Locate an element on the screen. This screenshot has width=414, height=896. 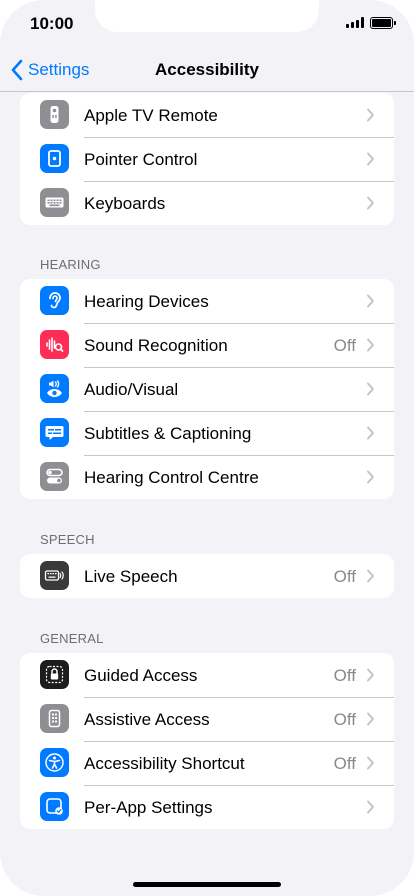
speaker-eye-icon is located at coordinates (54, 388).